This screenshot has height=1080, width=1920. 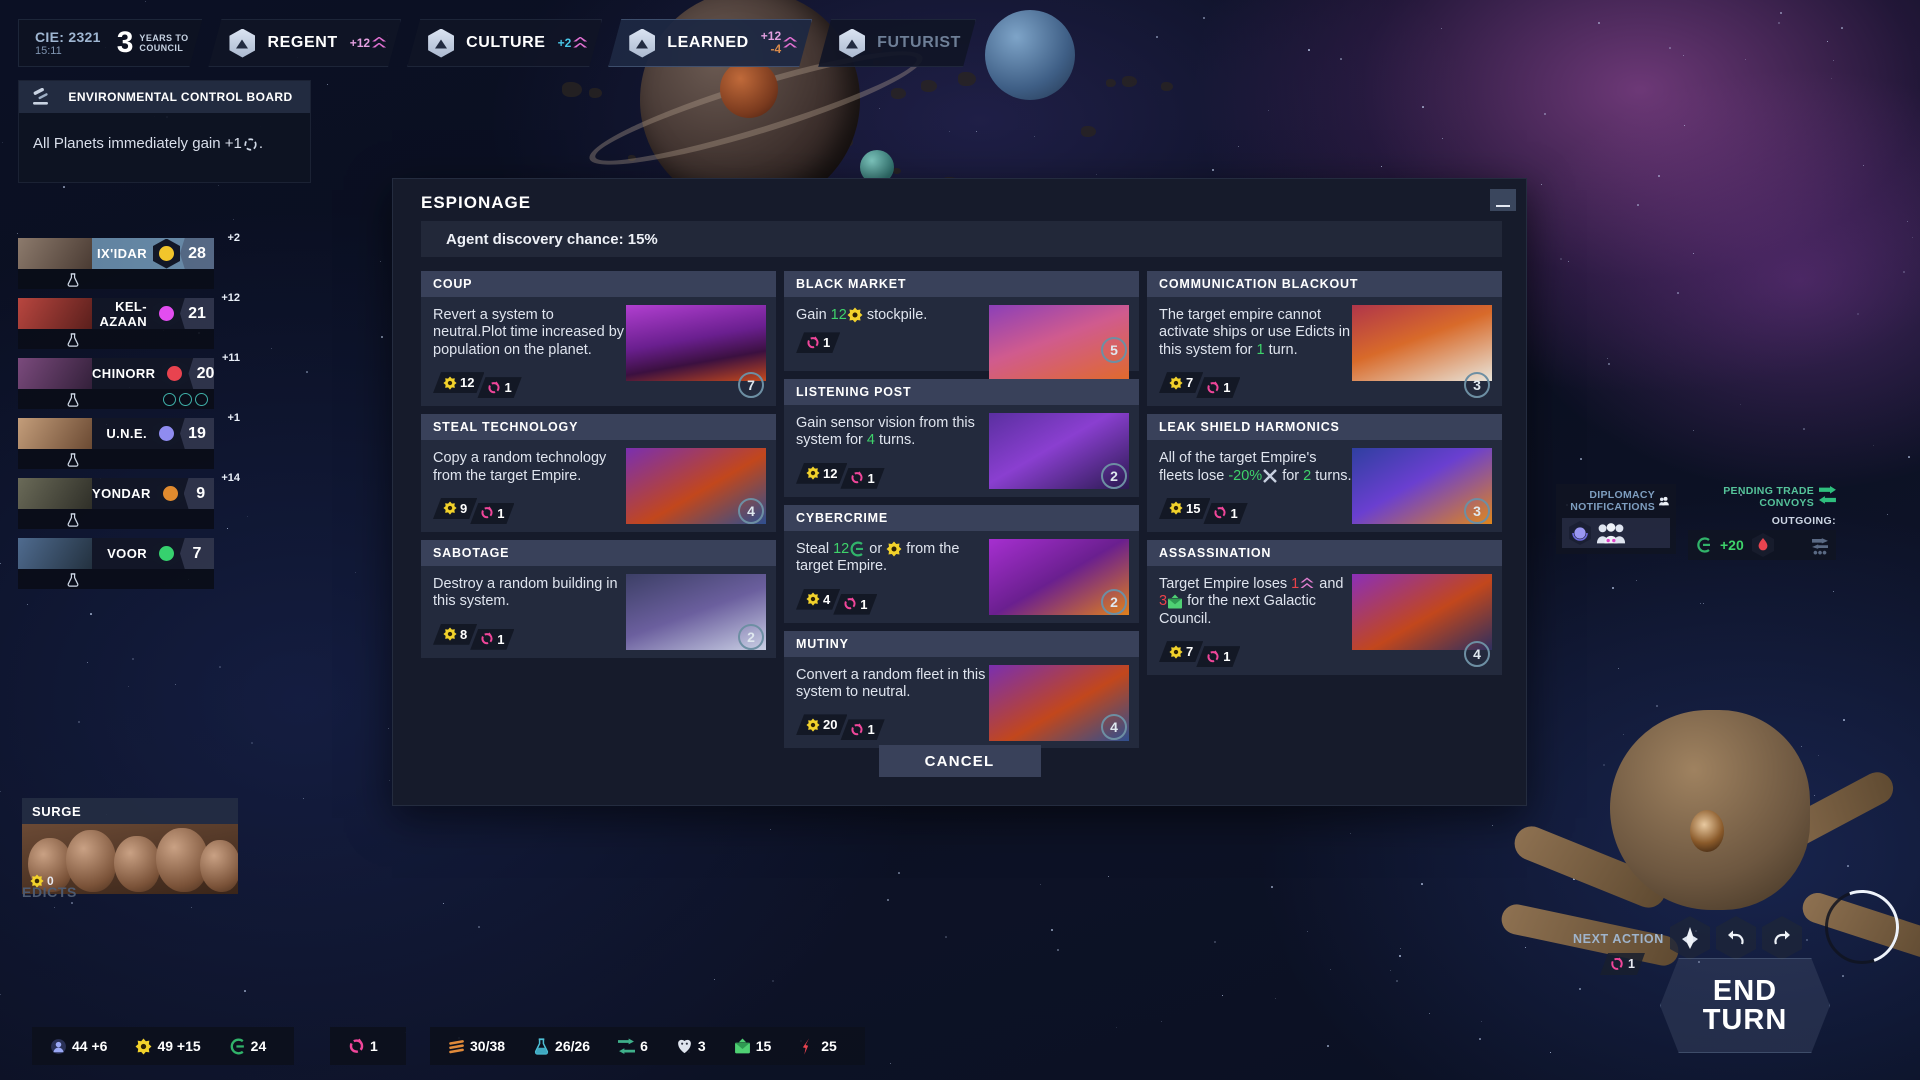 I want to click on minimize-icon, so click(x=1503, y=200).